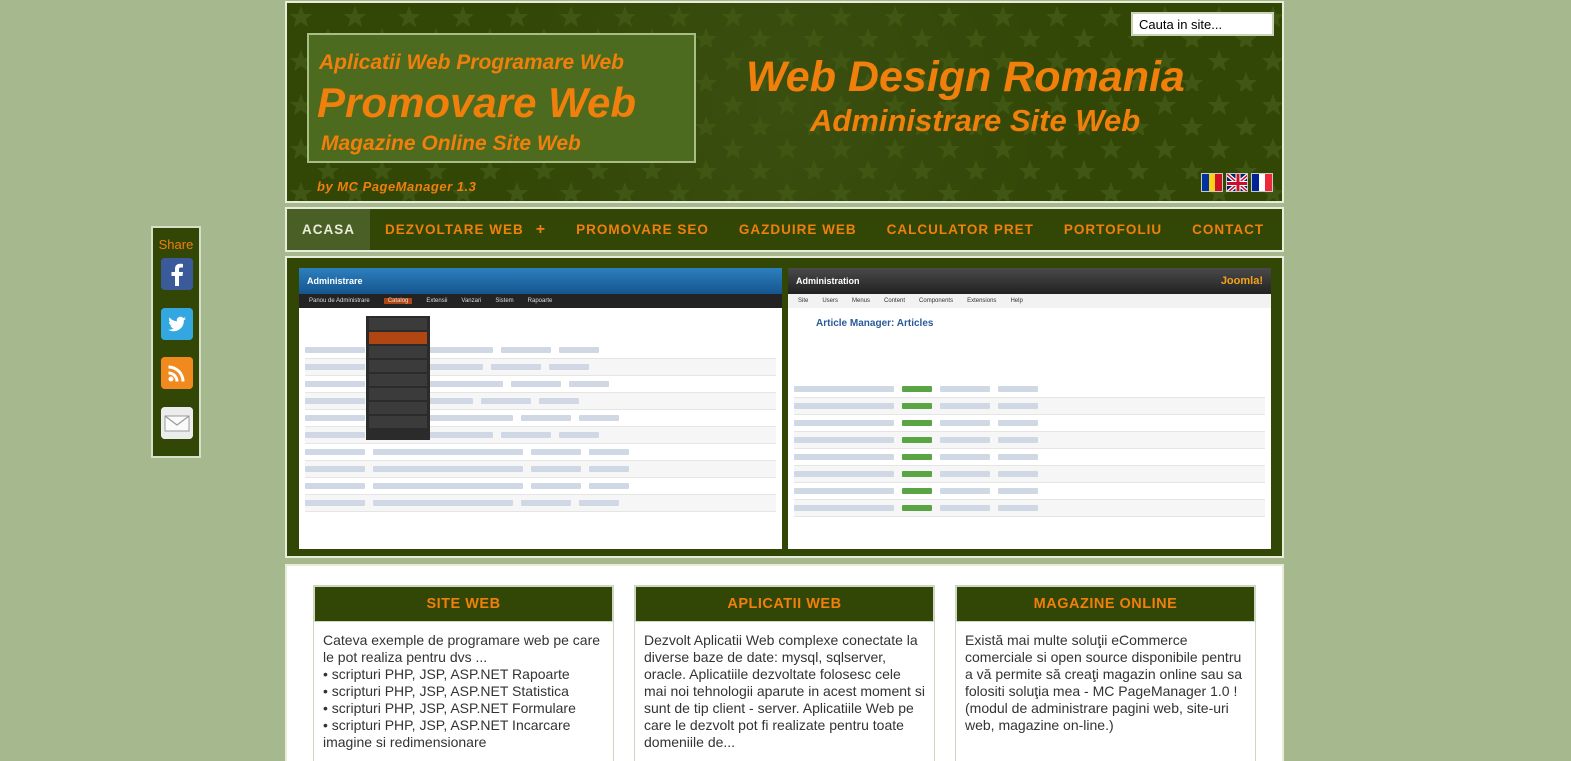  What do you see at coordinates (784, 604) in the screenshot?
I see `box-title: APLICATII WEB` at bounding box center [784, 604].